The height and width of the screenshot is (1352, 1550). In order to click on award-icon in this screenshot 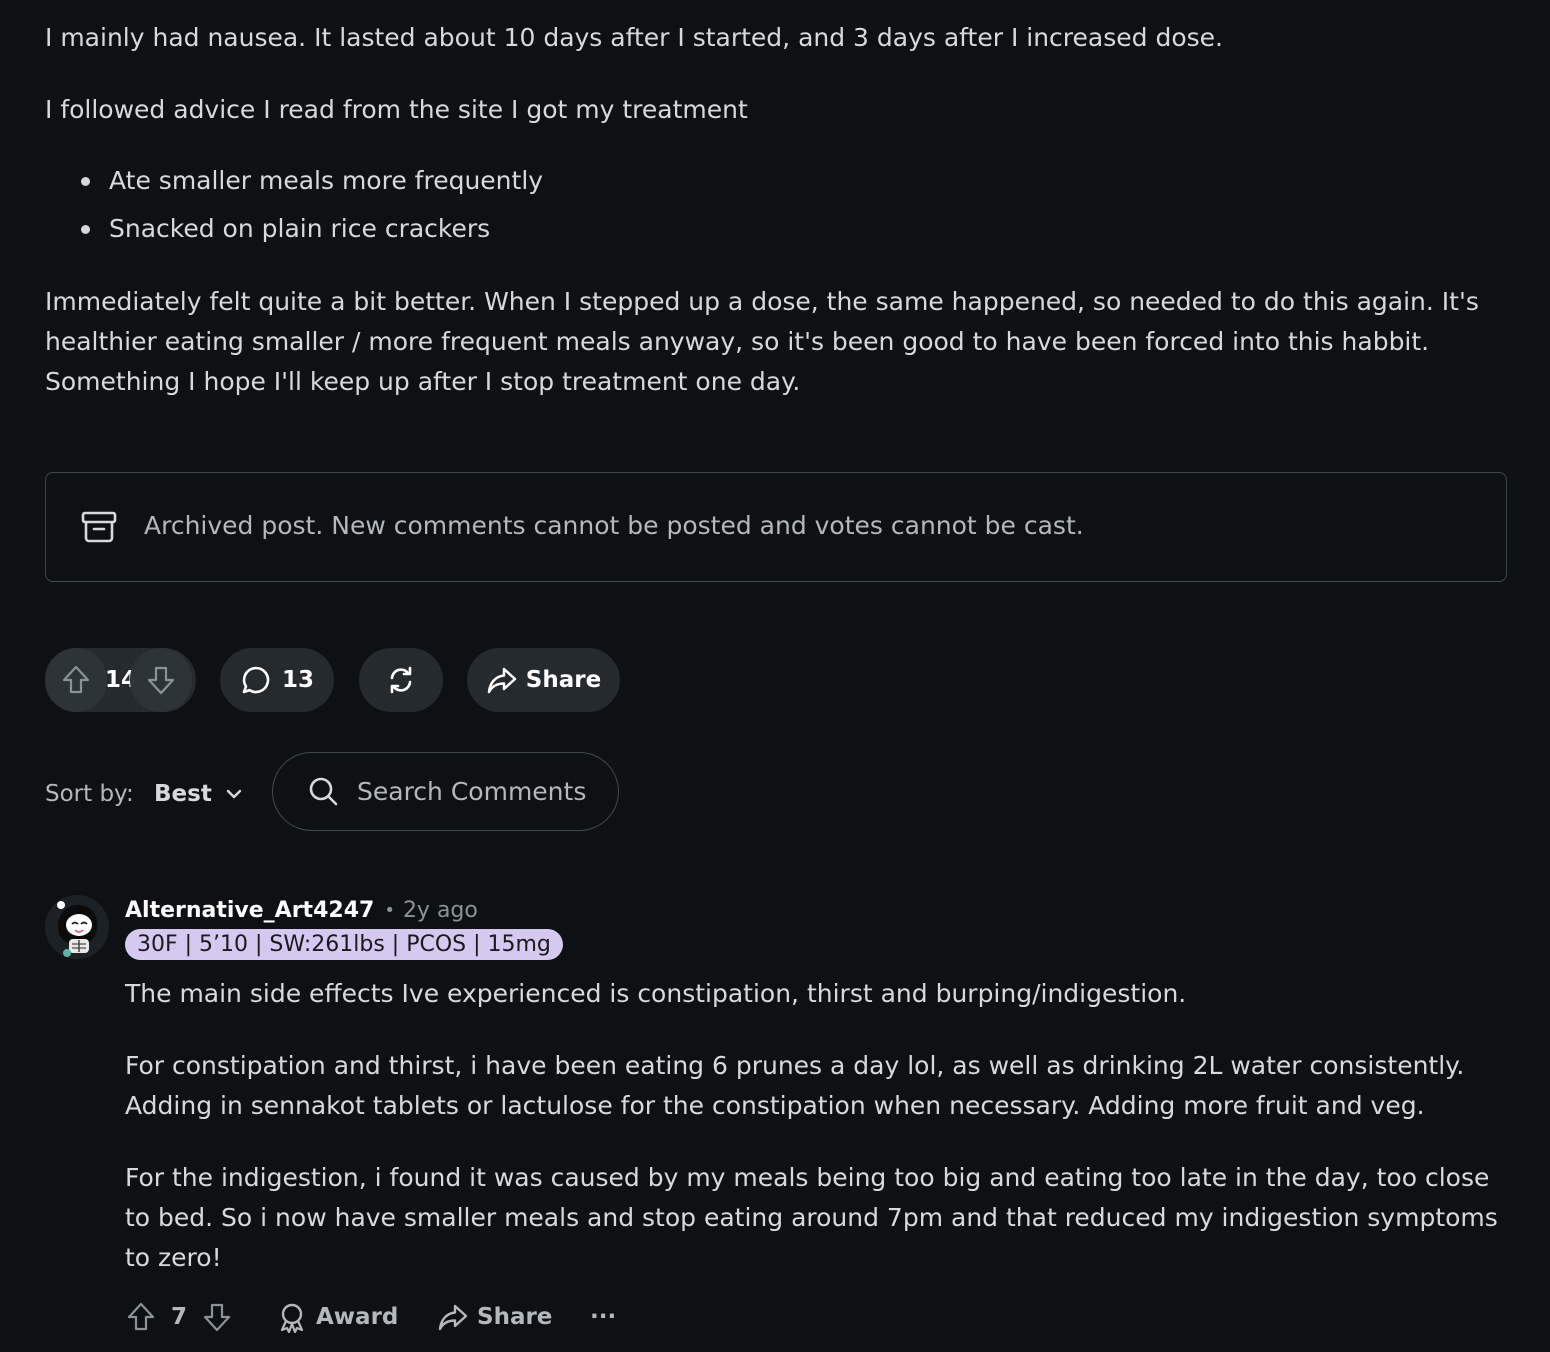, I will do `click(292, 1318)`.